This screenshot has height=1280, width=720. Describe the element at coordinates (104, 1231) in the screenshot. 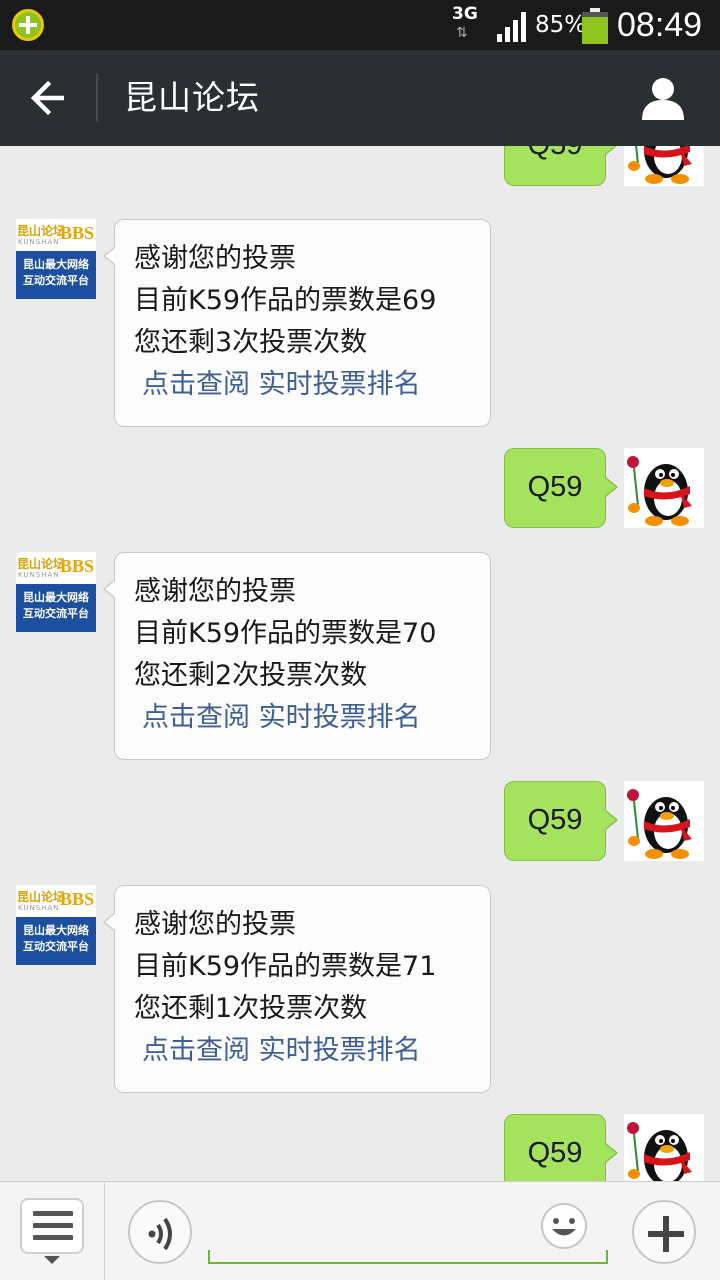

I see `input-bar-divider` at that location.